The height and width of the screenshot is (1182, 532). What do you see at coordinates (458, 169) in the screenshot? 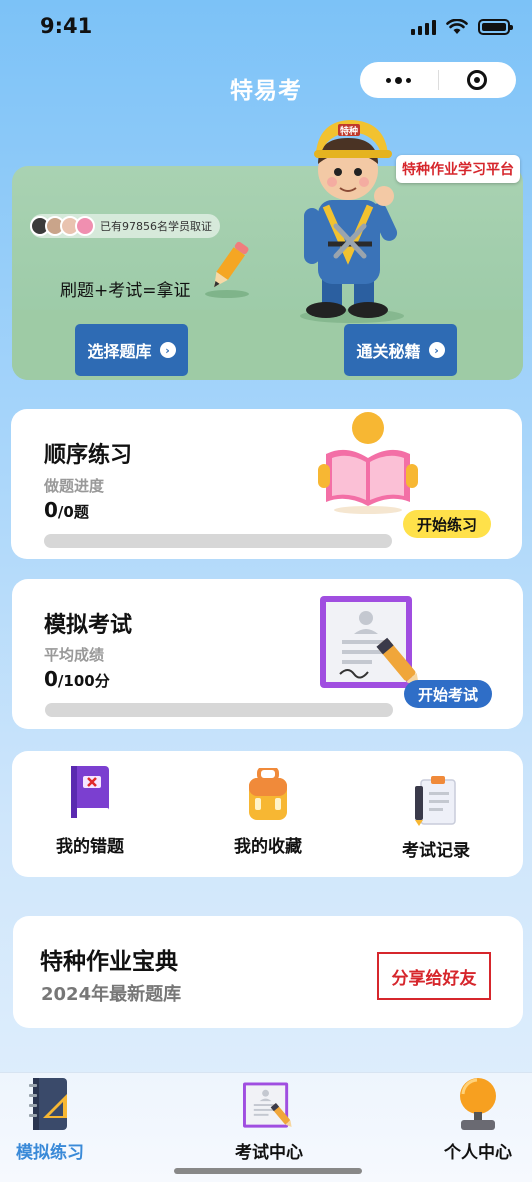
I see `platform-tag: 特种作业学习平台` at bounding box center [458, 169].